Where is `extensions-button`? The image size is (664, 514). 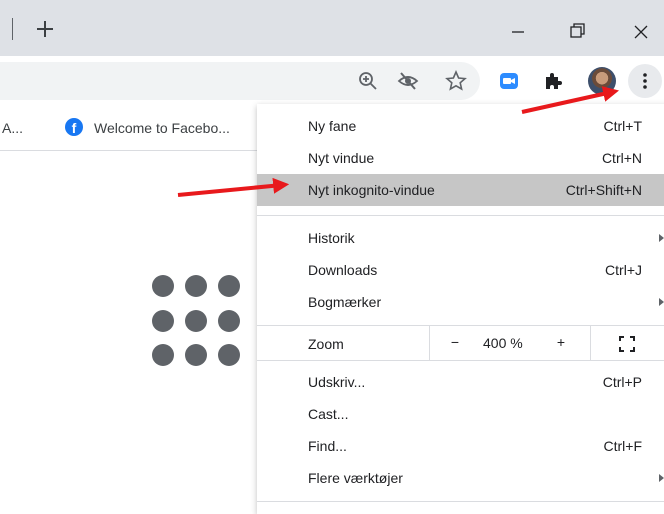 extensions-button is located at coordinates (553, 81).